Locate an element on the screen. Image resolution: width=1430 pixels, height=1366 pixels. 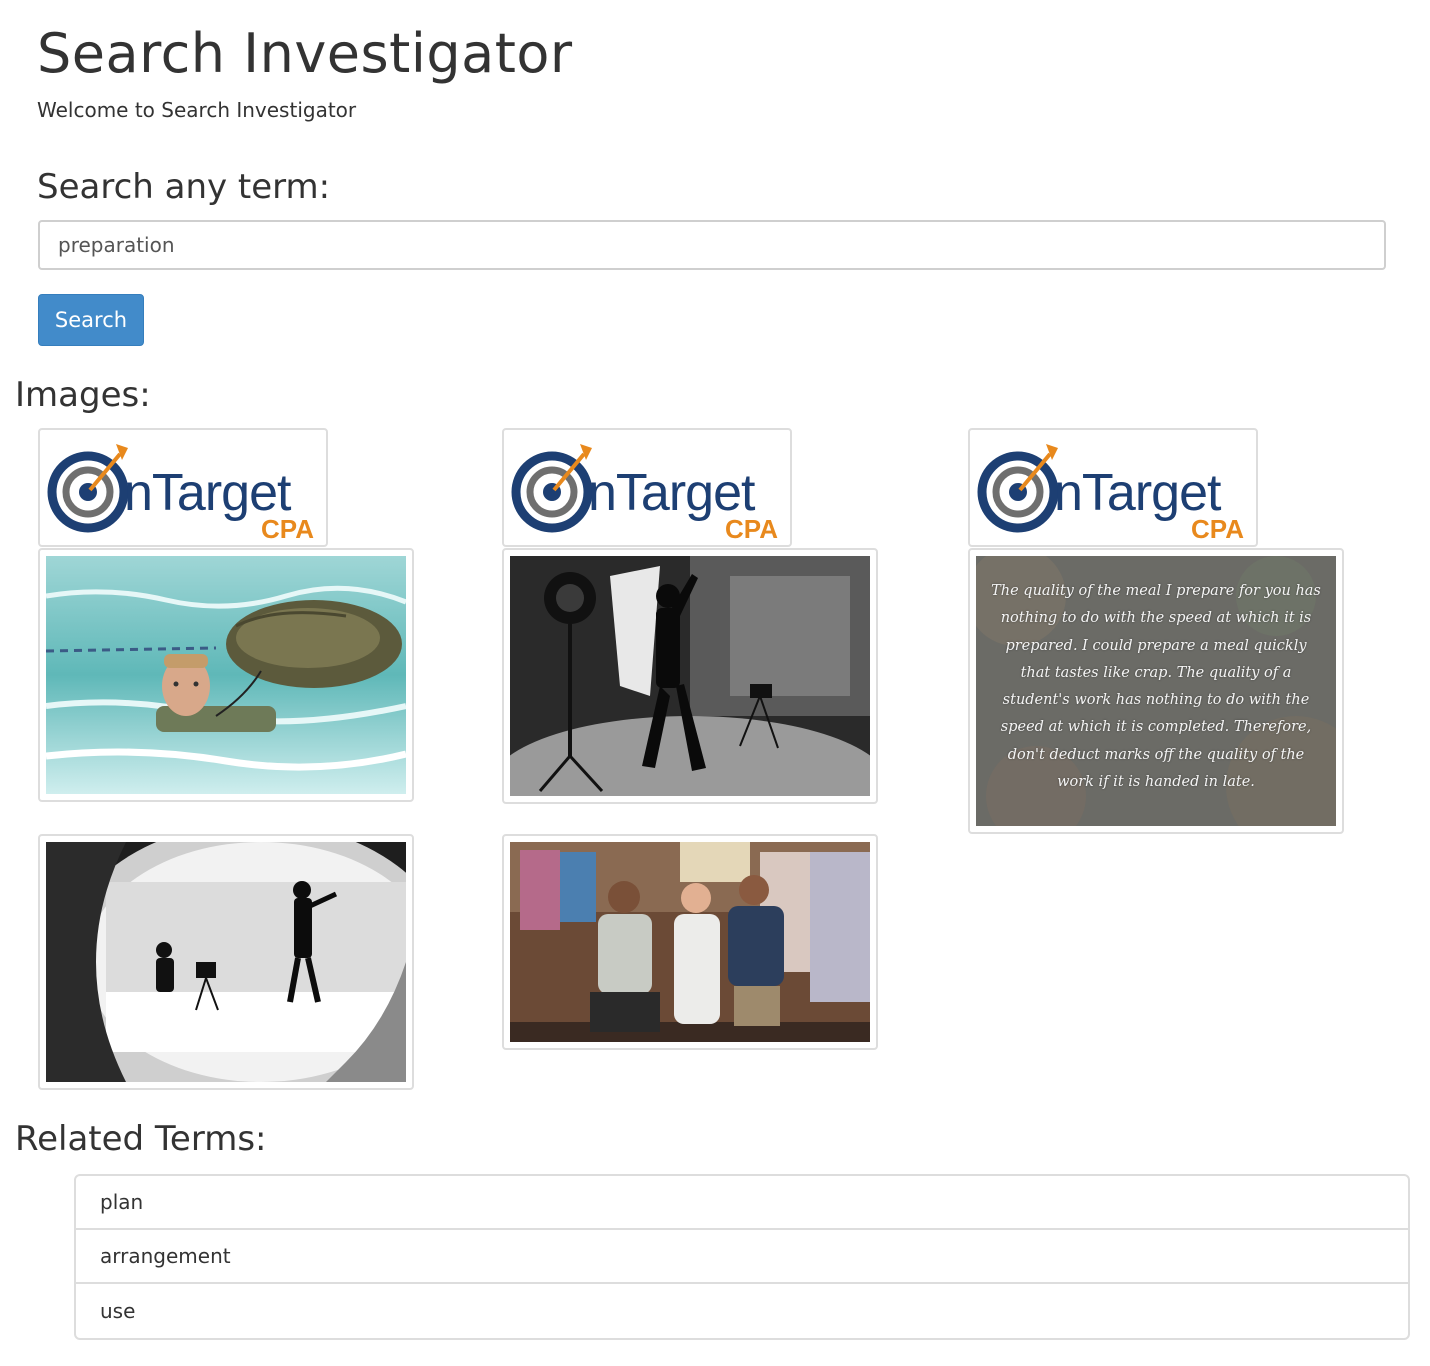
images-heading: Images: is located at coordinates (83, 395).